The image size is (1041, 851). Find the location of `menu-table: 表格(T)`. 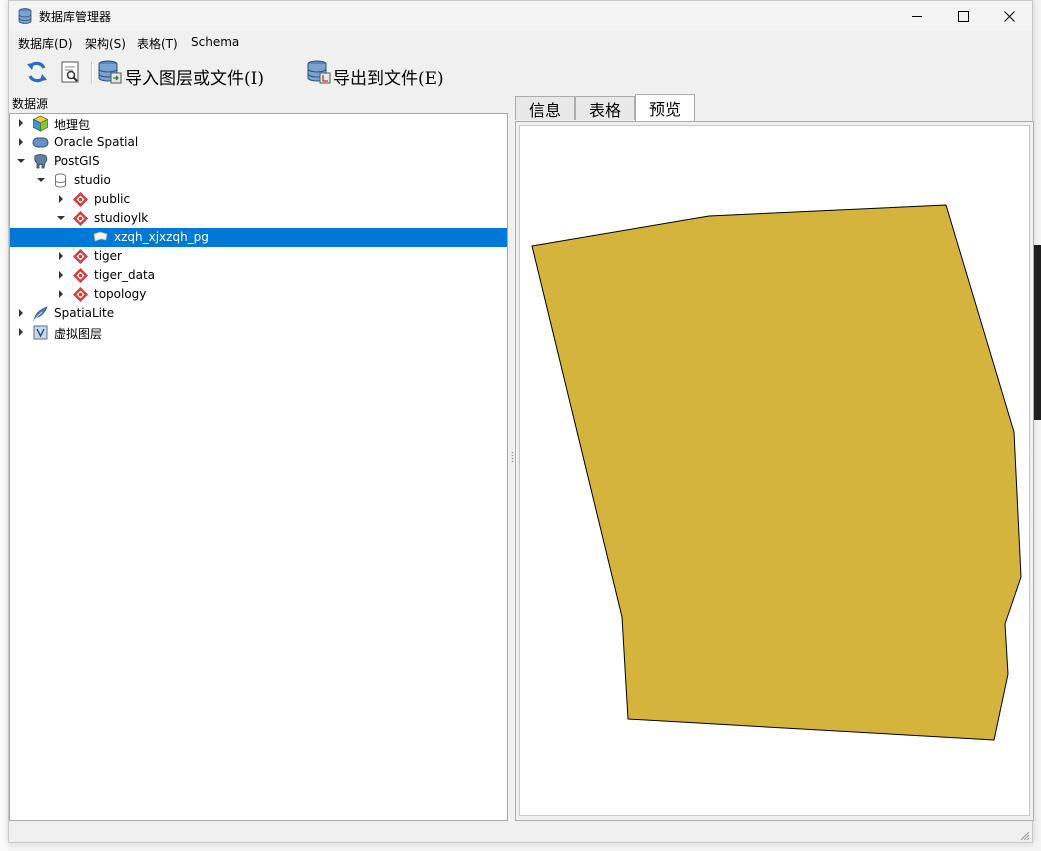

menu-table: 表格(T) is located at coordinates (157, 43).